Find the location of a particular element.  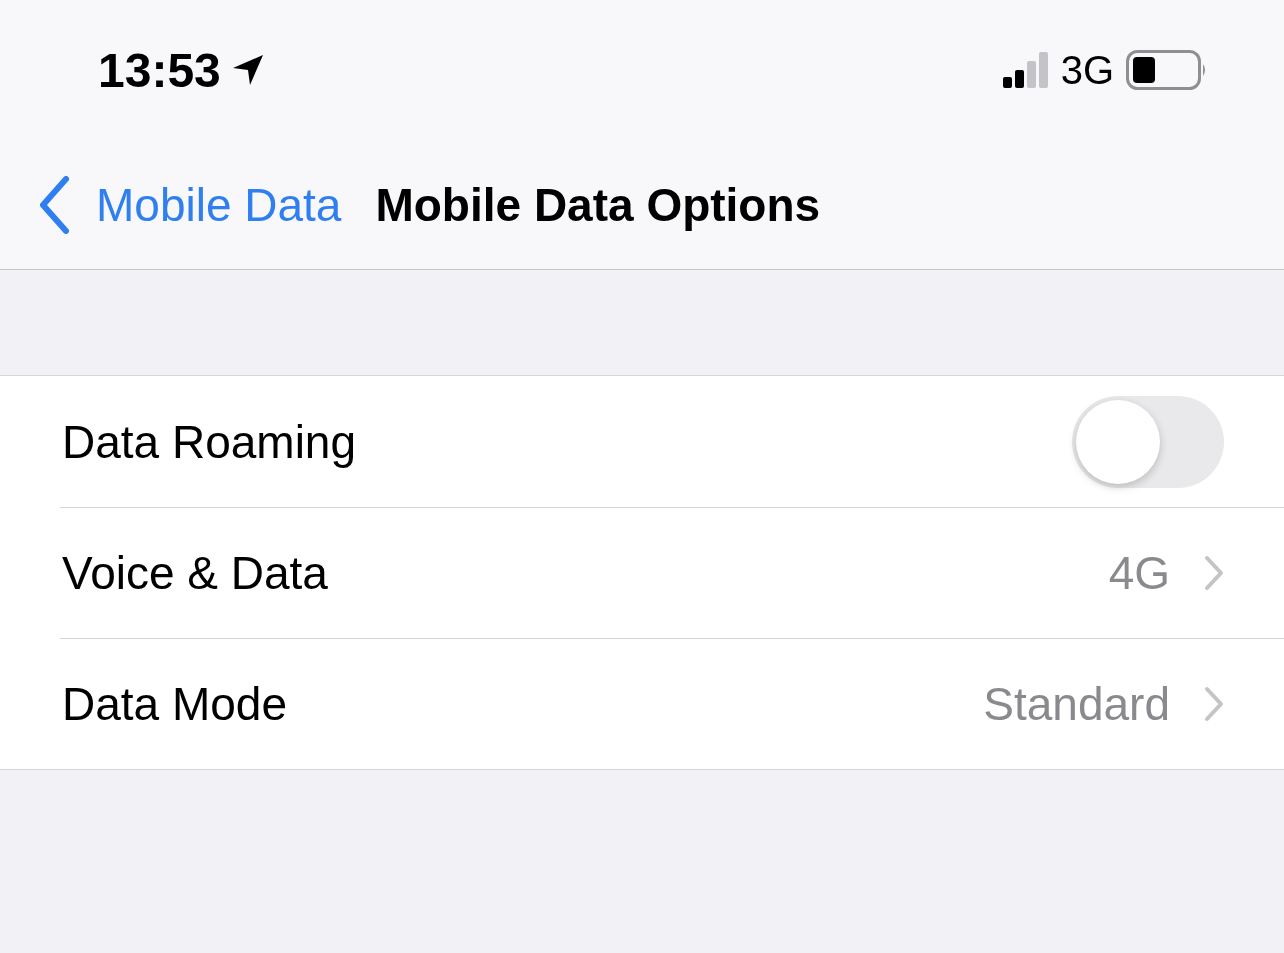

signal-icon is located at coordinates (1025, 70).